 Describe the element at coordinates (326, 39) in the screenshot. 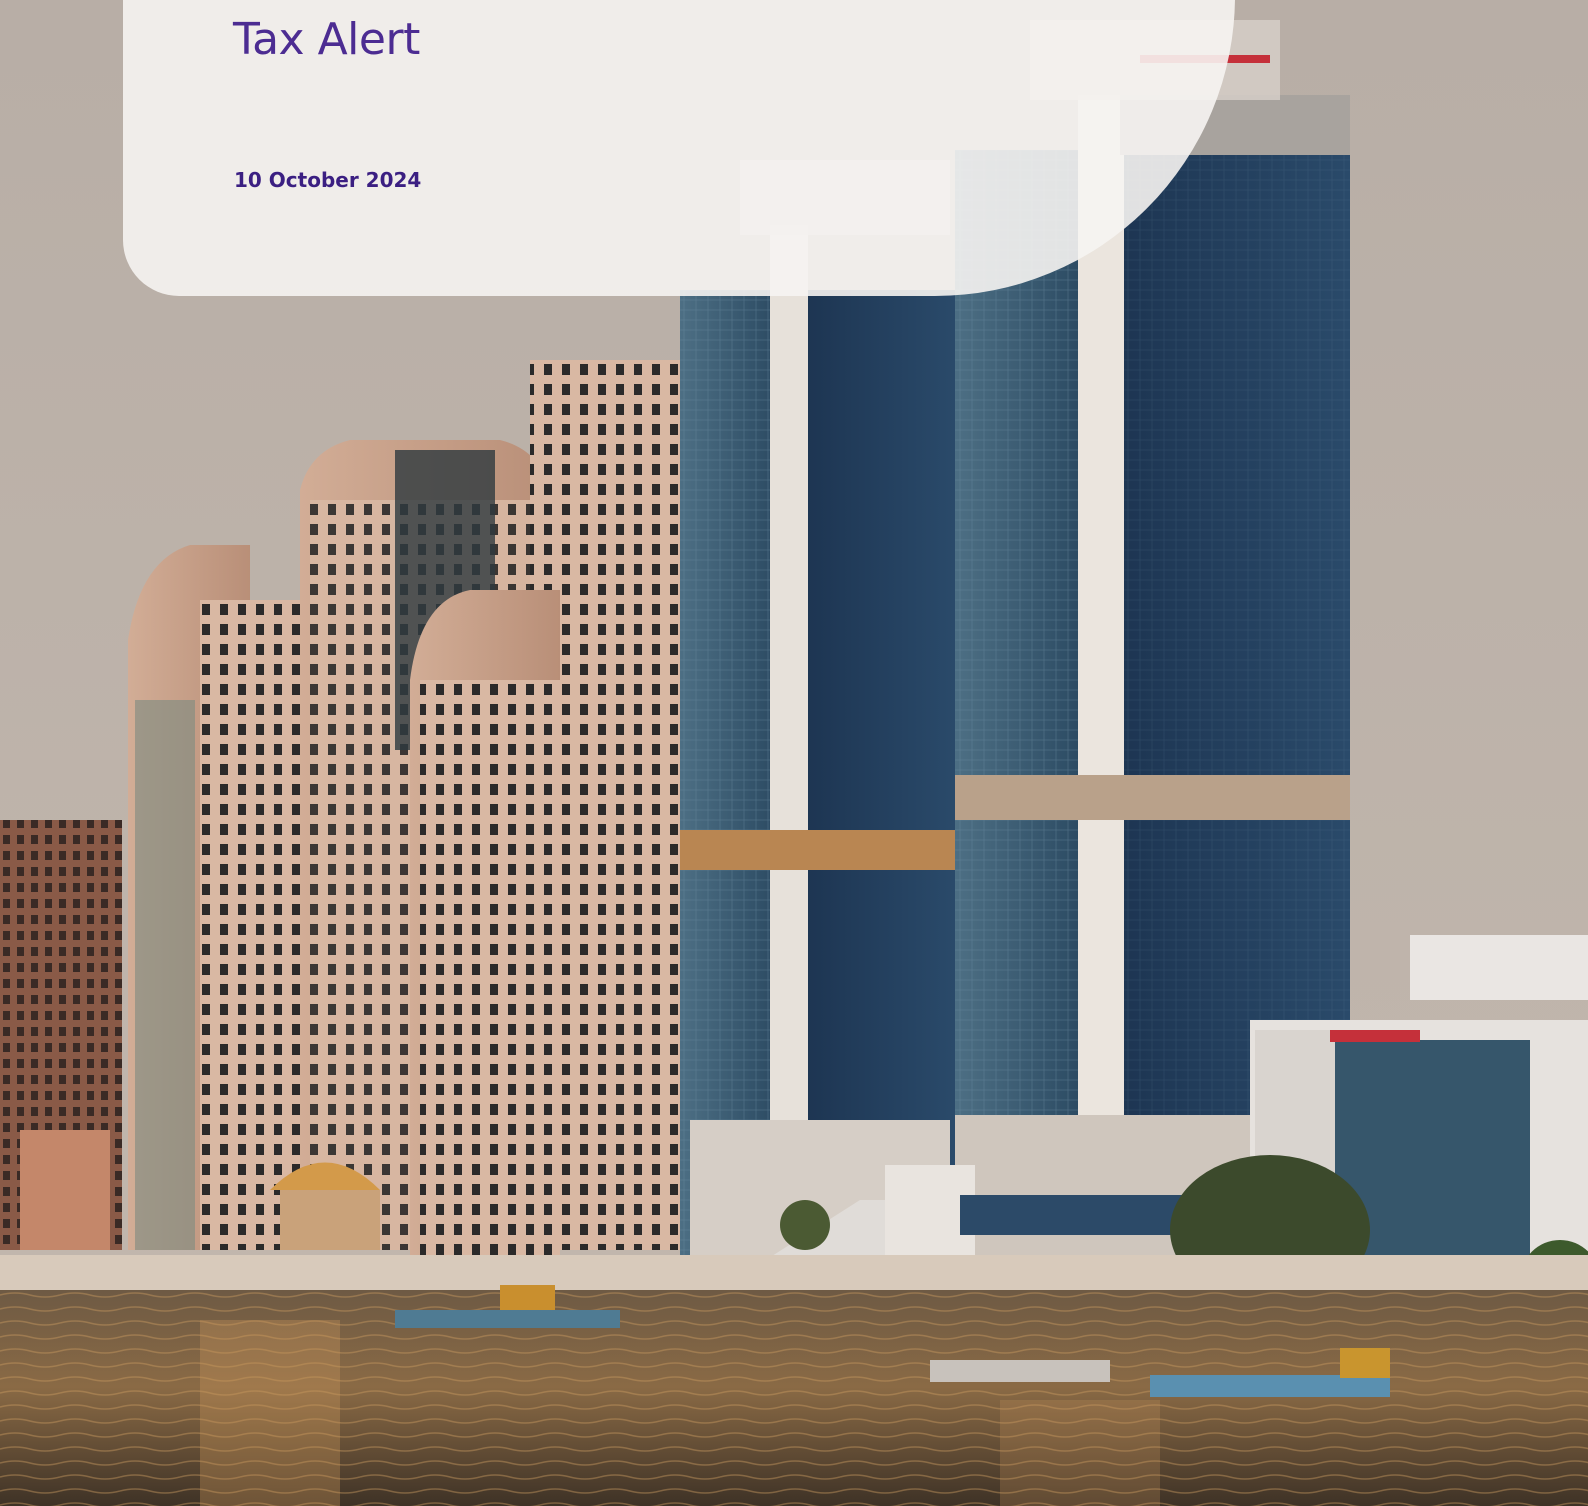

I see `document-title: Tax Alert` at that location.